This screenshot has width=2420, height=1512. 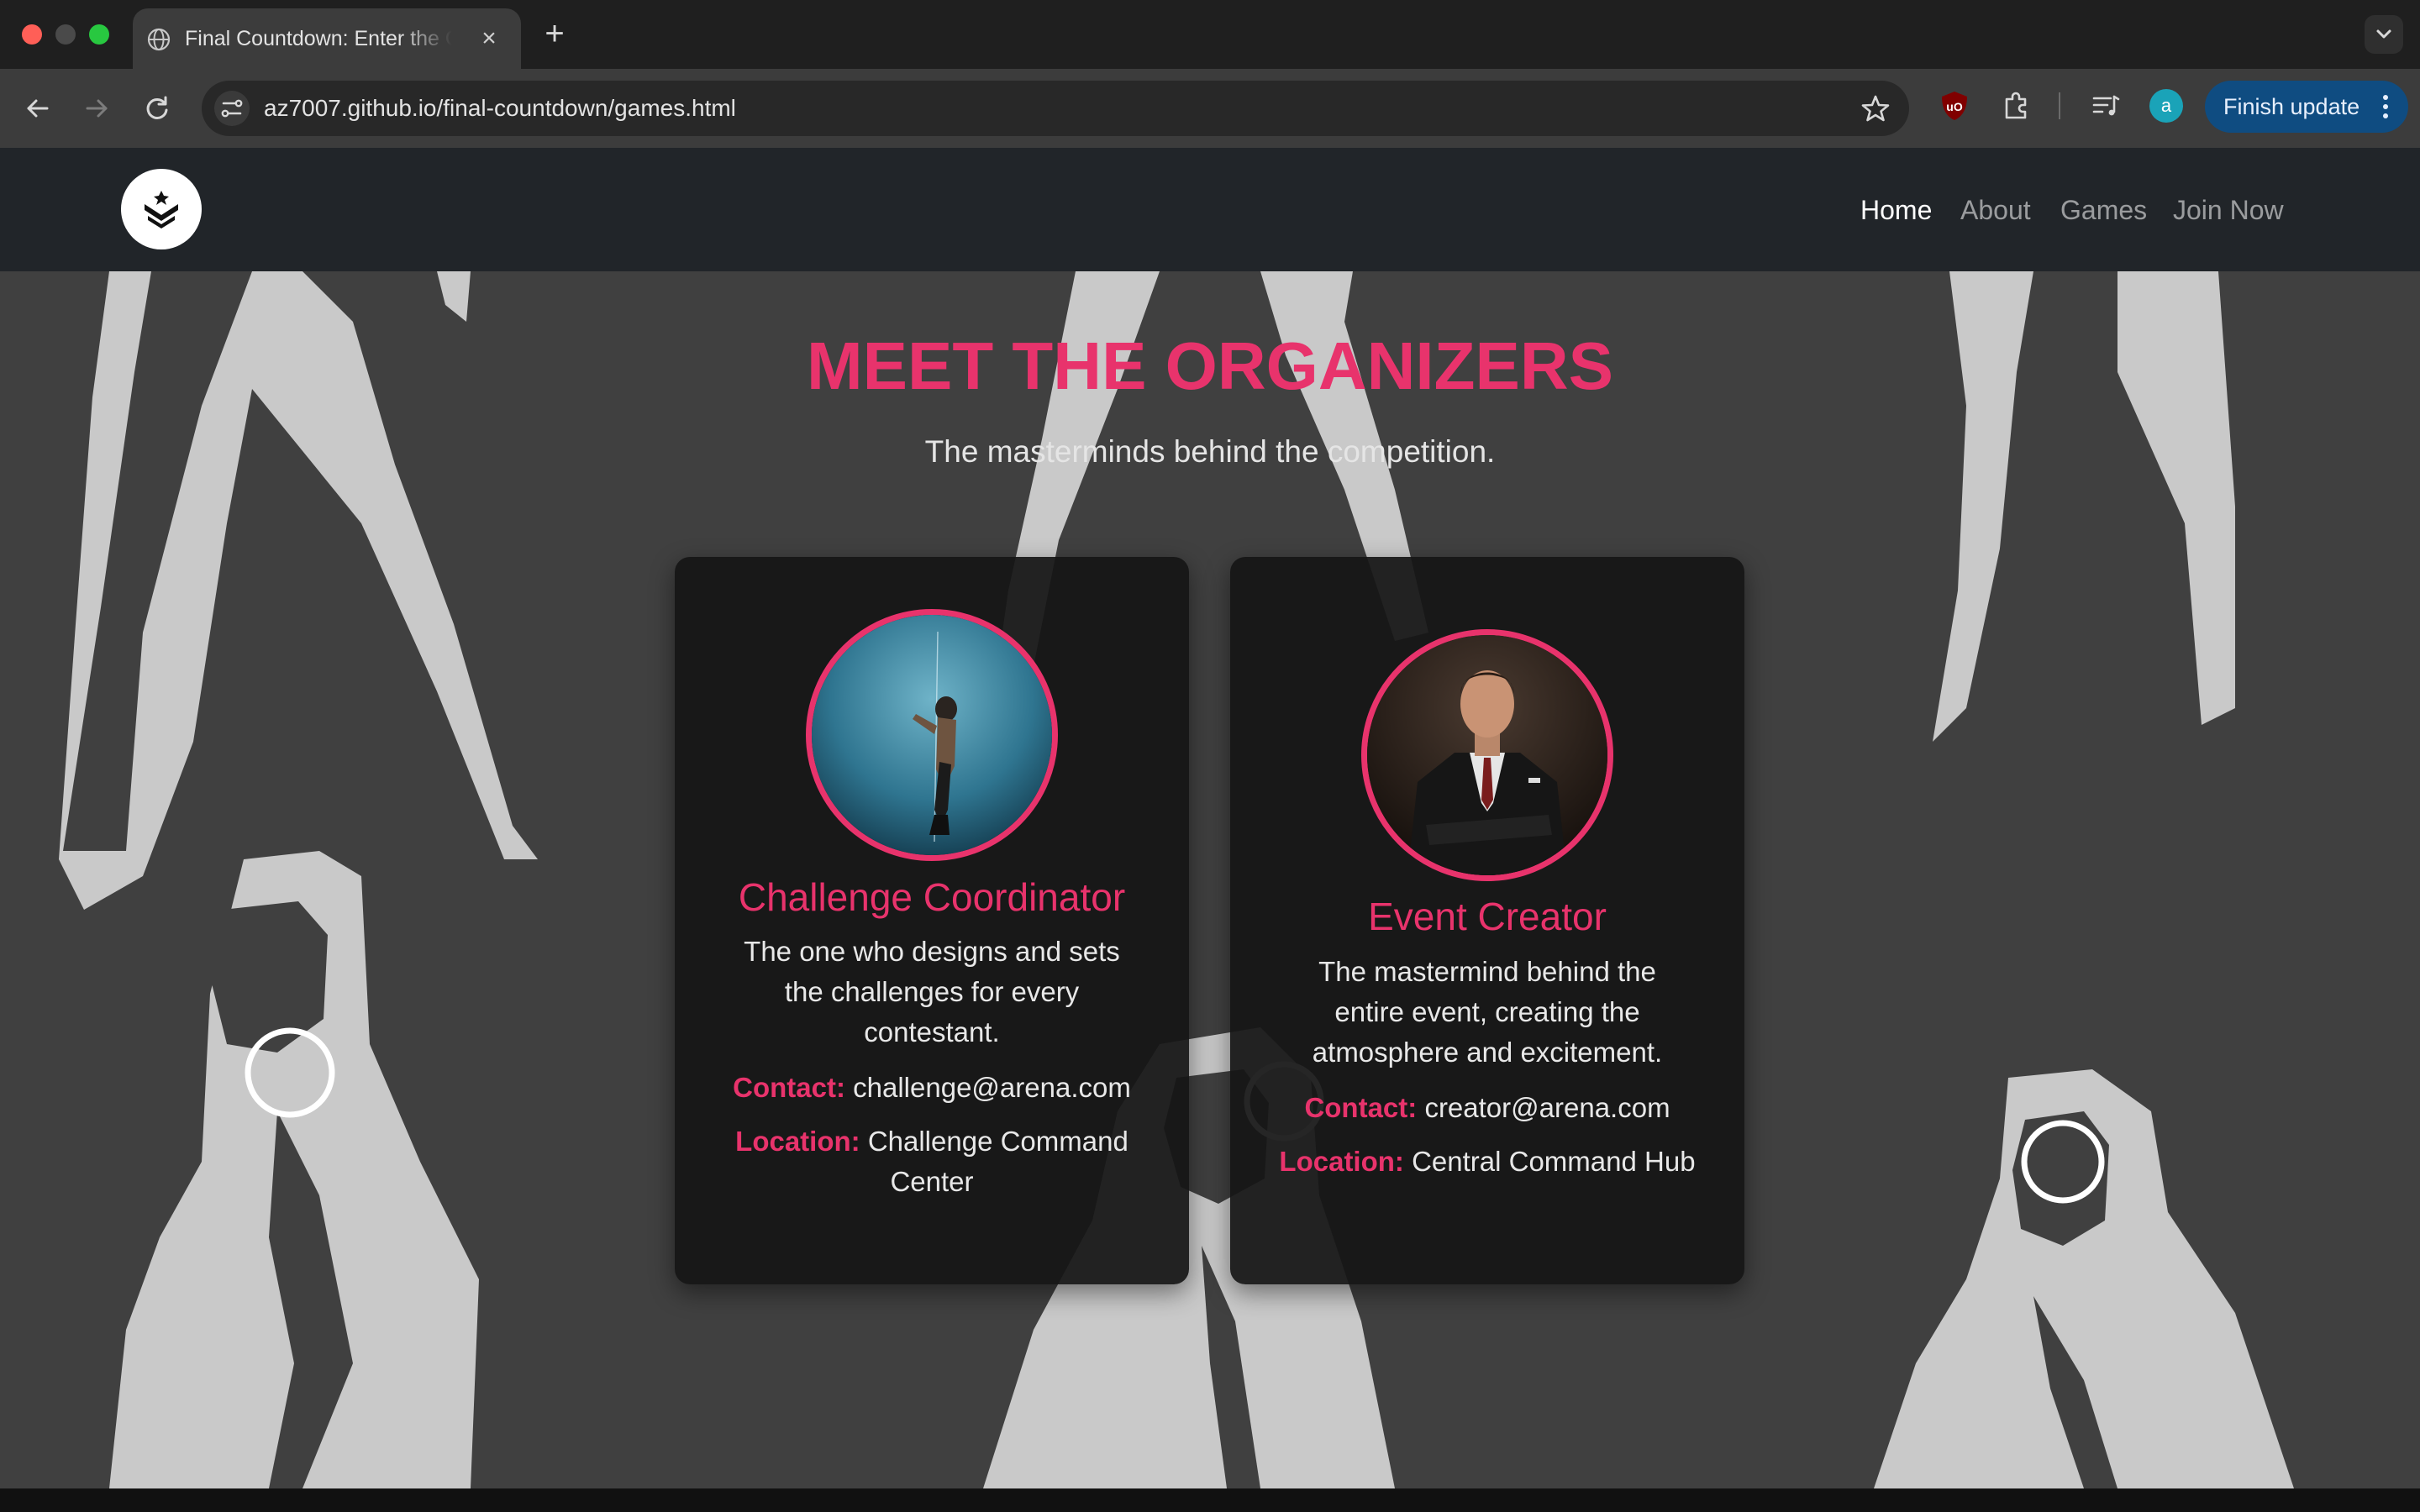 I want to click on media-control-icon, so click(x=2106, y=106).